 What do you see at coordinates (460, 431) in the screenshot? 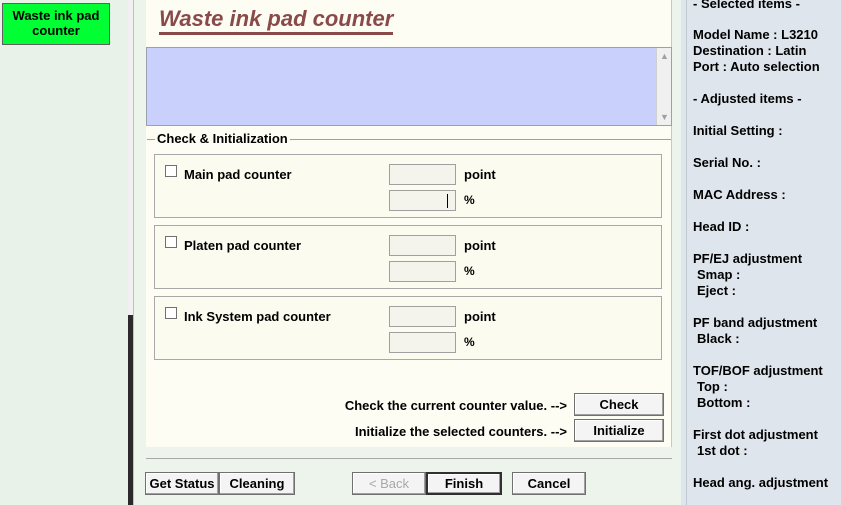
I see `initialize-instruction-text: Initialize the selected counters. -->` at bounding box center [460, 431].